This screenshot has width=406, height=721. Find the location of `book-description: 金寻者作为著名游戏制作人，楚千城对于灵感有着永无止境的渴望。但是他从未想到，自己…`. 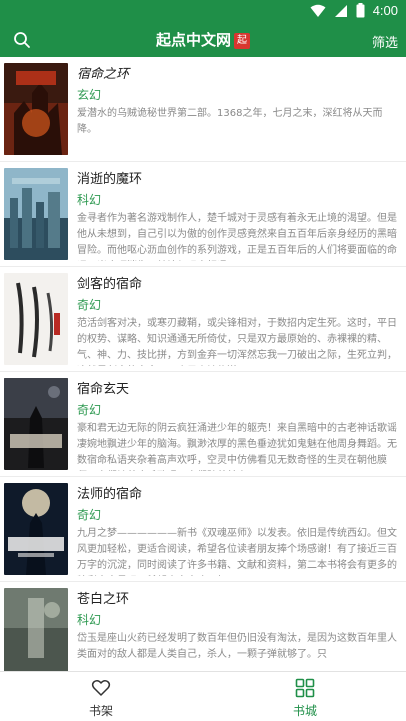

book-description: 金寻者作为著名游戏制作人，楚千城对于灵感有着永无止境的渴望。但是他从未想到，自己… is located at coordinates (237, 234).